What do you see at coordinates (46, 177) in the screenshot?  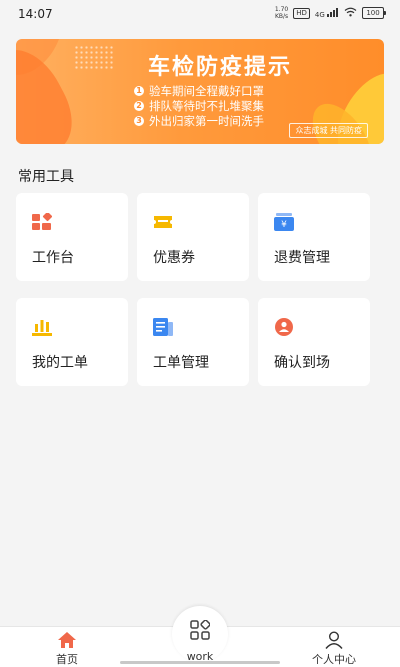 I see `section-title: 常用工具` at bounding box center [46, 177].